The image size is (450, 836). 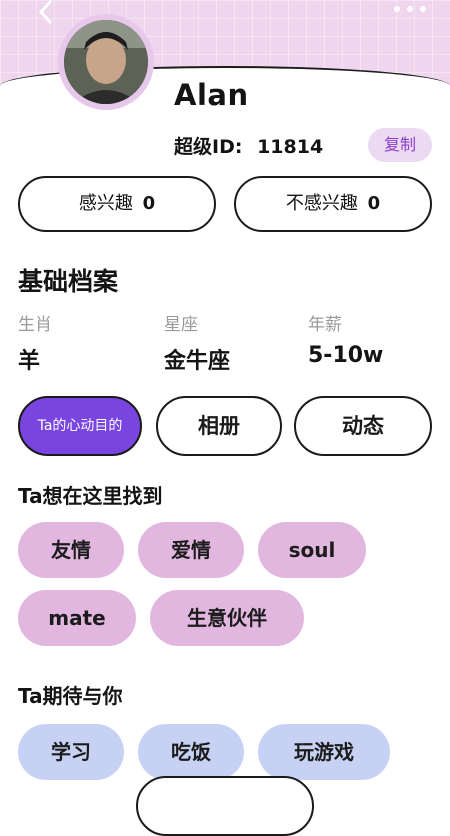 What do you see at coordinates (345, 339) in the screenshot?
I see `salary-field: 年薪 5-10w` at bounding box center [345, 339].